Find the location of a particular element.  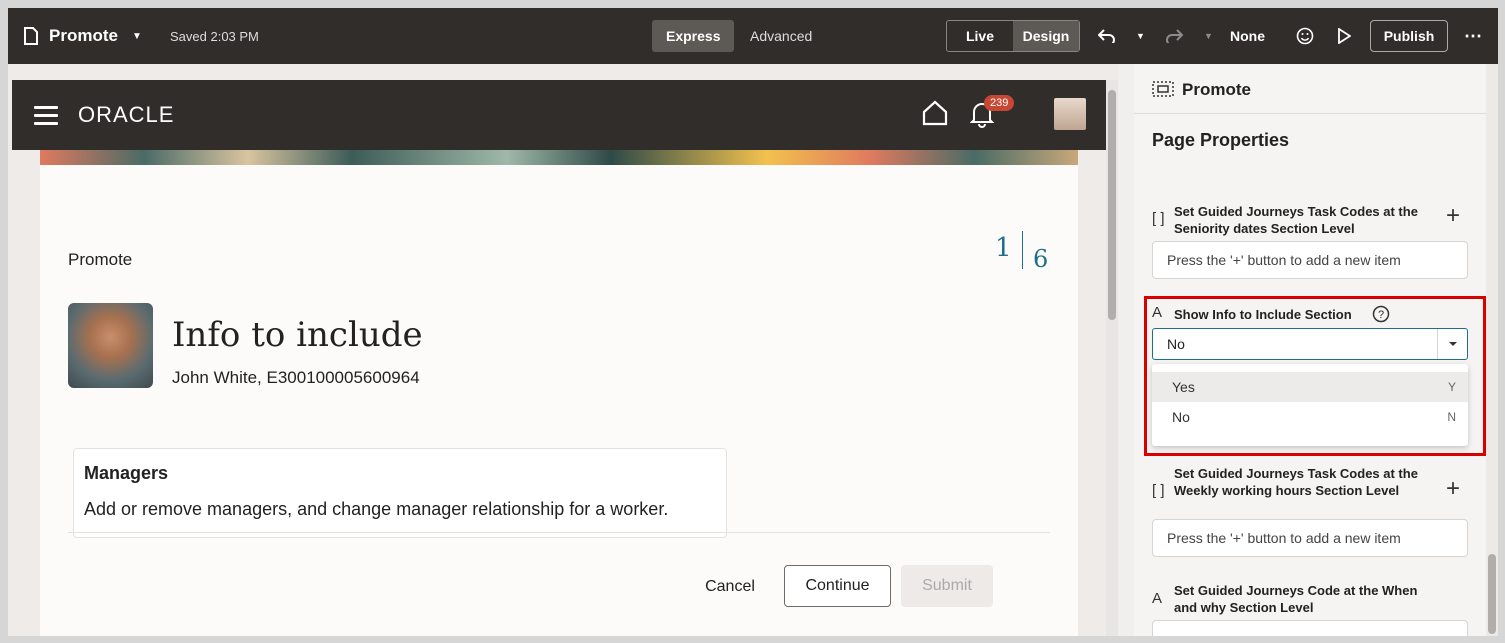

chevron-down-icon: ▼ is located at coordinates (137, 36).